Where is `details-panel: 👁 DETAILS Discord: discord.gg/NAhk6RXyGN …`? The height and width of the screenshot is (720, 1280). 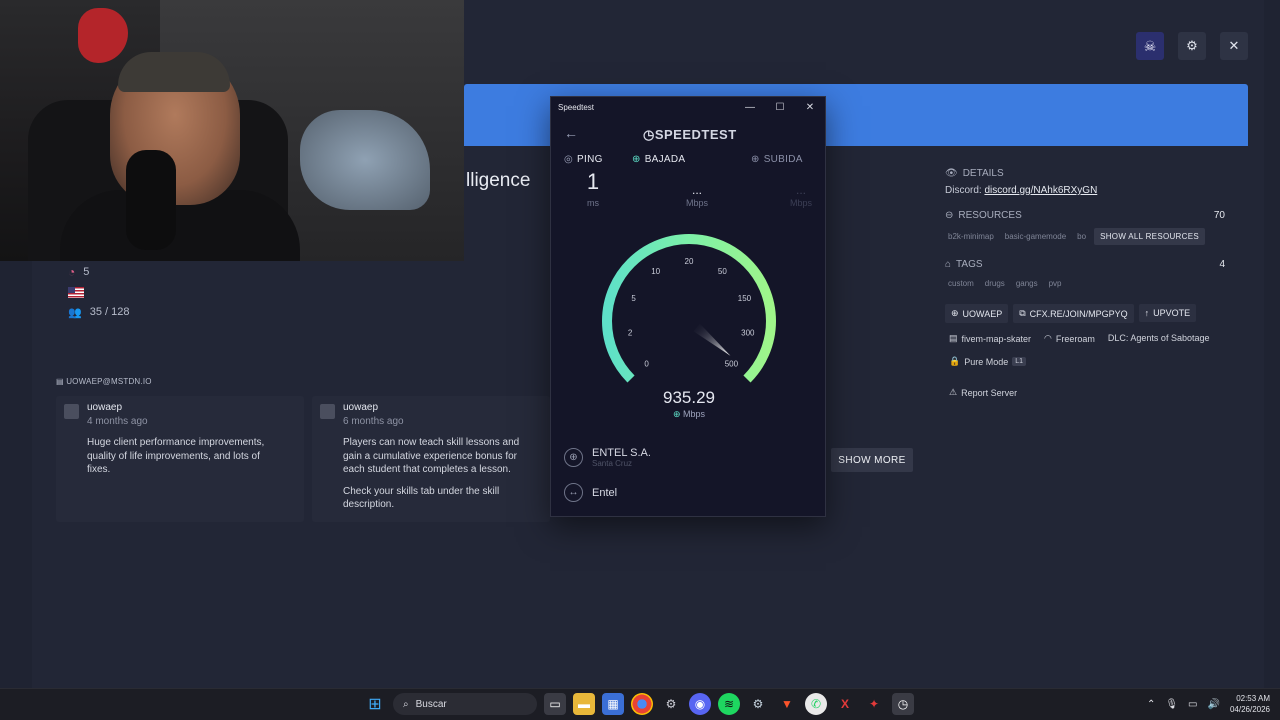
details-panel: 👁 DETAILS Discord: discord.gg/NAhk6RXyGN … is located at coordinates (1085, 285).